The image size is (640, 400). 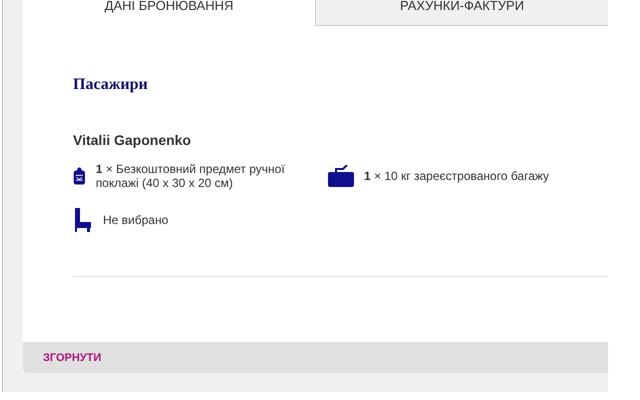 What do you see at coordinates (191, 176) in the screenshot?
I see `baggage-text: 1 × Безкоштовний предмет ручної поклажі (40 x 30 x 20 см)` at bounding box center [191, 176].